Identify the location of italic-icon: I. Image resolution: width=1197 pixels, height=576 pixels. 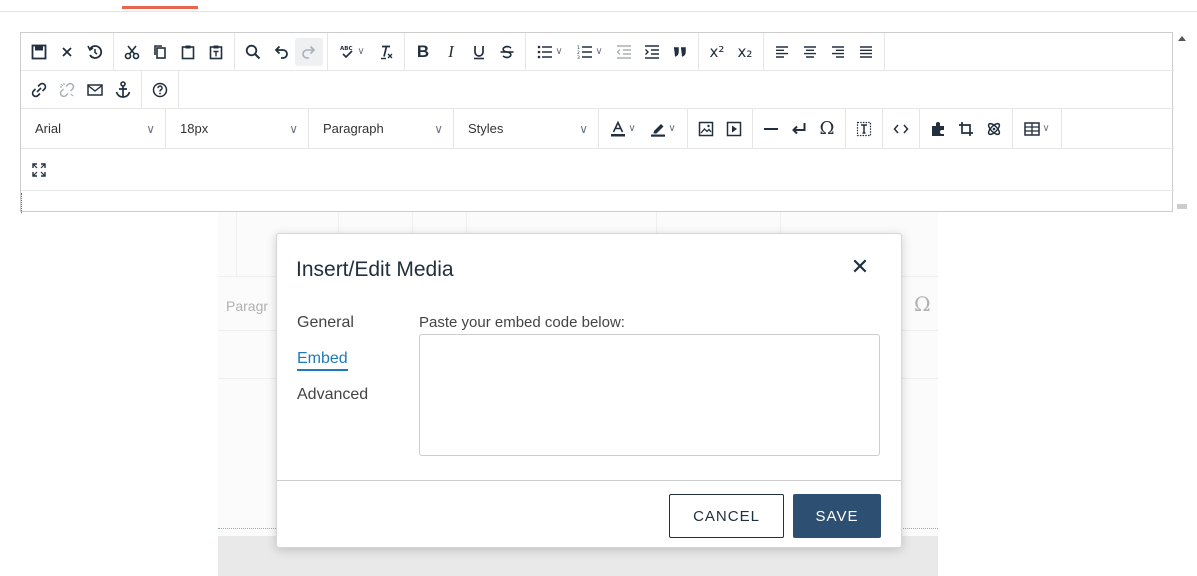
(451, 52).